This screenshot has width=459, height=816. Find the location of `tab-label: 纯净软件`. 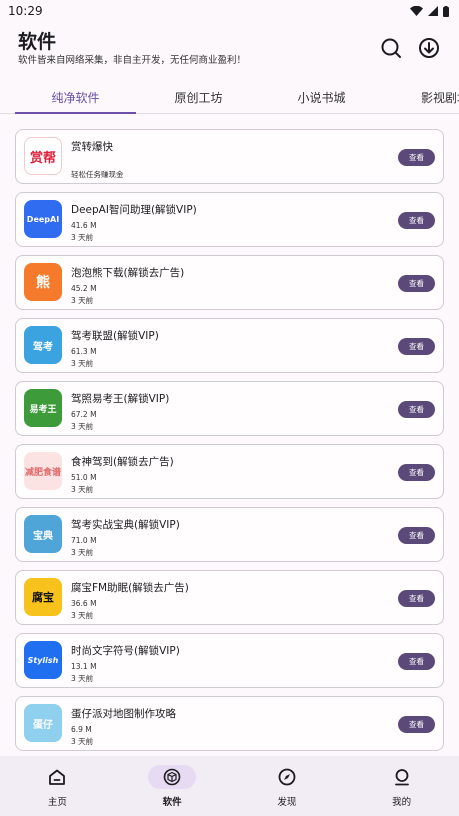

tab-label: 纯净软件 is located at coordinates (75, 98).